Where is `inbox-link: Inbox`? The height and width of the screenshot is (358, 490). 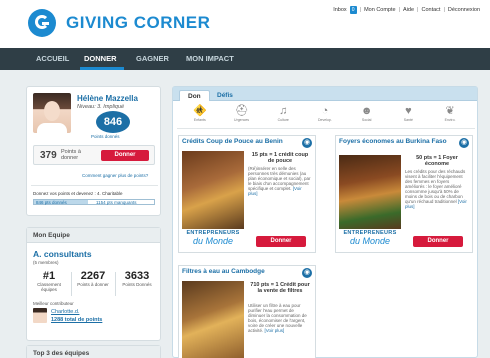
inbox-link: Inbox is located at coordinates (339, 10).